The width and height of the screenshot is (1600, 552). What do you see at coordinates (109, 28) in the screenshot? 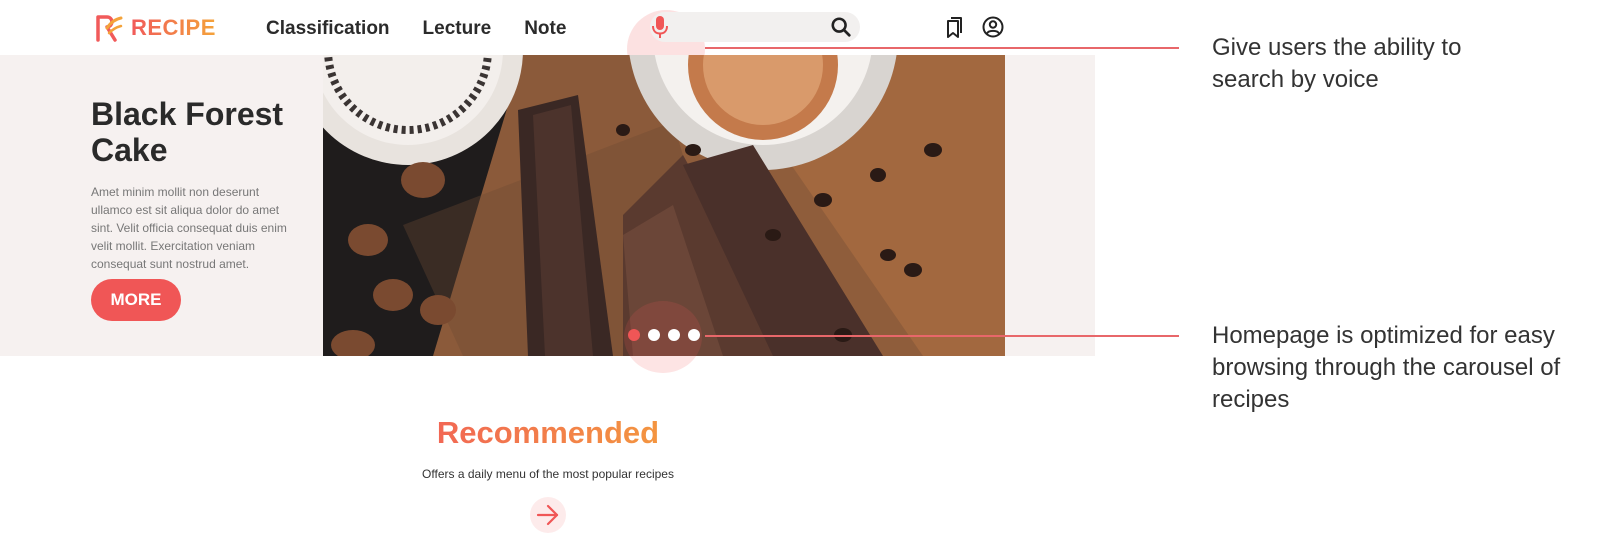
I see `logo-mark-icon` at bounding box center [109, 28].